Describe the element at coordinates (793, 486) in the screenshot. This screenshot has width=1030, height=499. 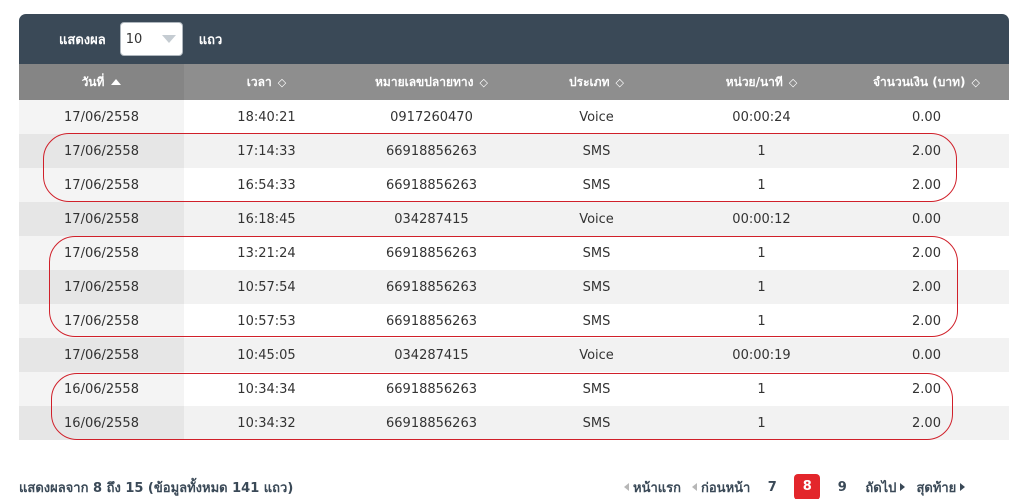
I see `pagination: หน้าแรก ก่อนหน้า 7 8 9 ถัดไป สุดท้าย` at that location.